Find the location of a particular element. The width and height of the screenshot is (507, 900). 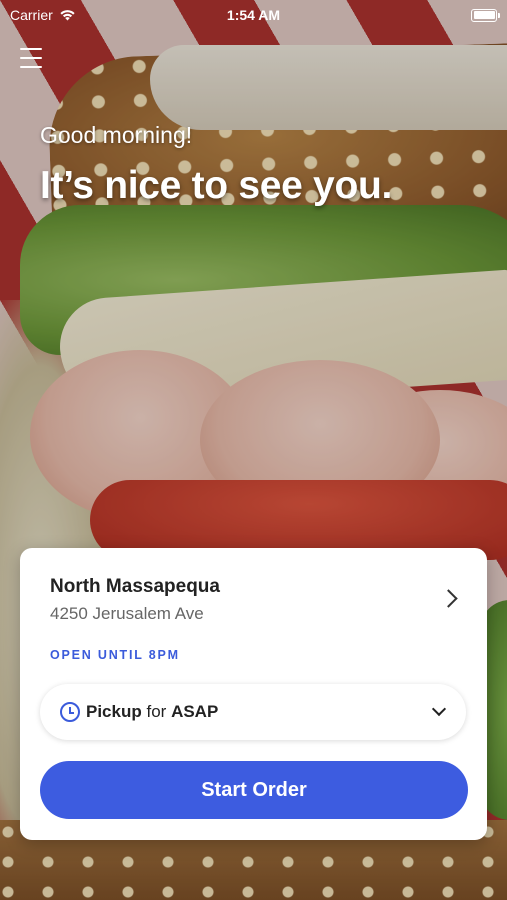

greeting-text: Good morning! is located at coordinates (116, 135).